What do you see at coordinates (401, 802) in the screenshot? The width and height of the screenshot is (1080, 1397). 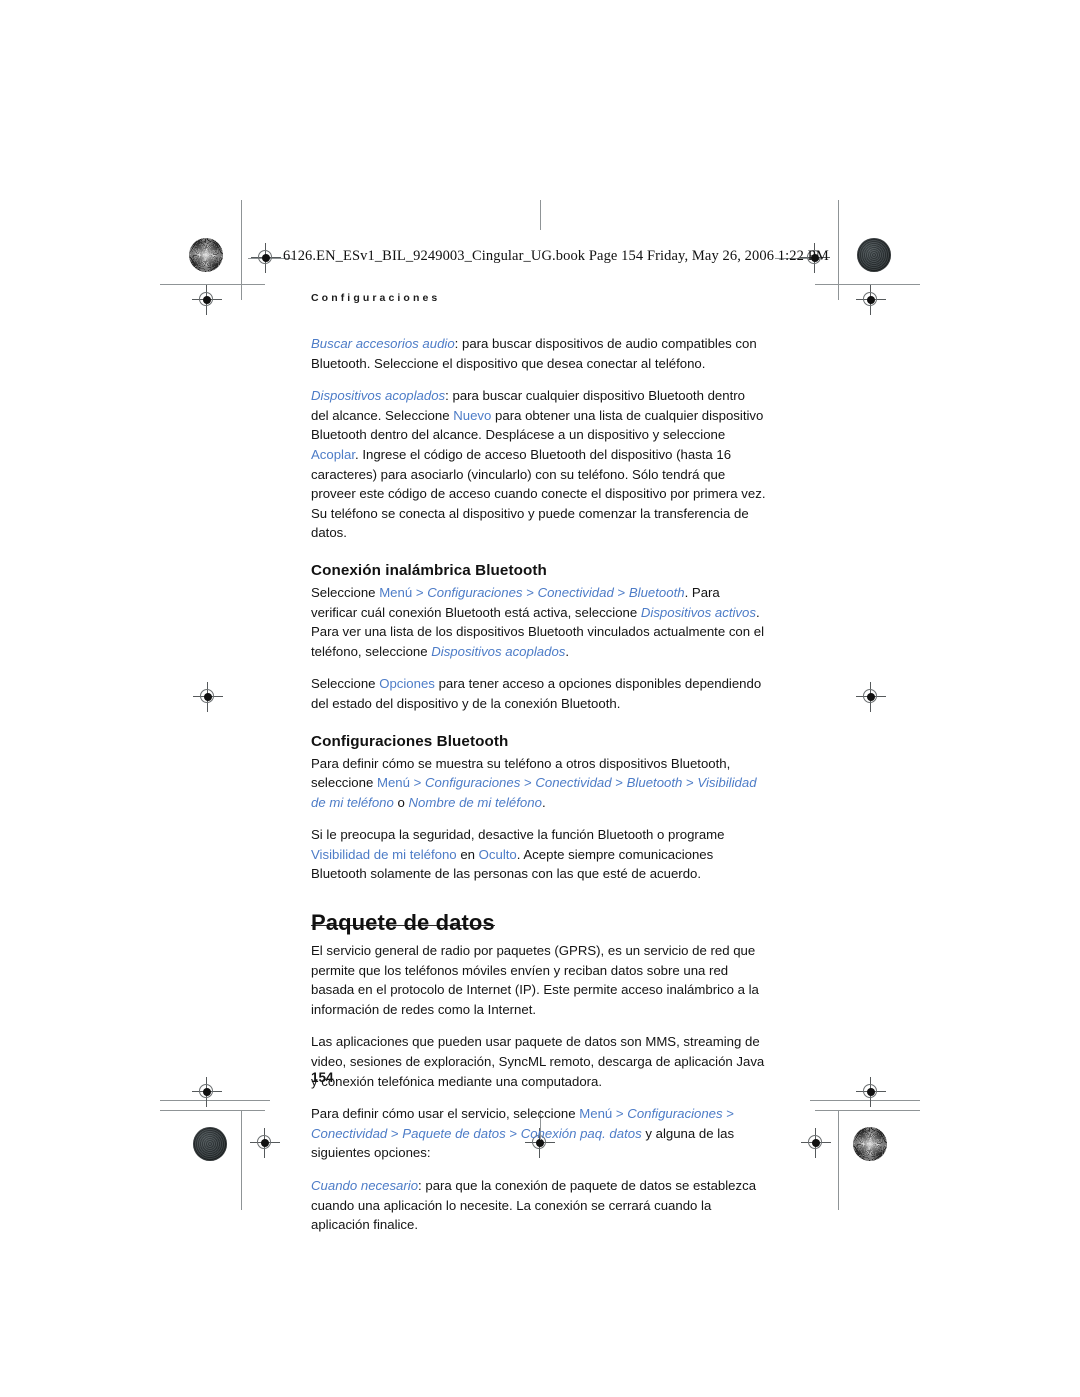 I see `text-run: o` at bounding box center [401, 802].